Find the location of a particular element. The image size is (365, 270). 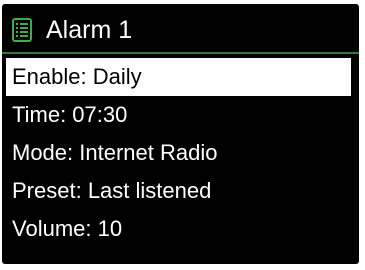

menu-item-value: Internet Radio is located at coordinates (148, 152).